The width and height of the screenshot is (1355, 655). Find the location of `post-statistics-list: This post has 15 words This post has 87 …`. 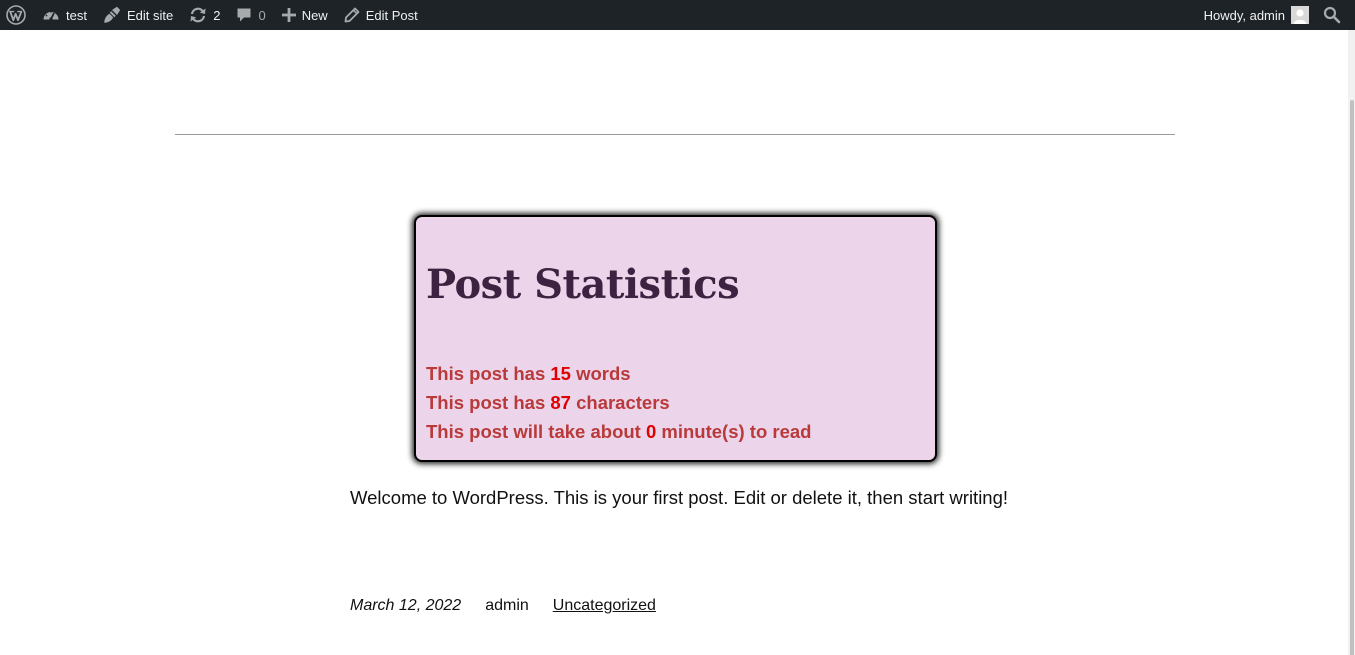

post-statistics-list: This post has 15 words This post has 87 … is located at coordinates (618, 402).